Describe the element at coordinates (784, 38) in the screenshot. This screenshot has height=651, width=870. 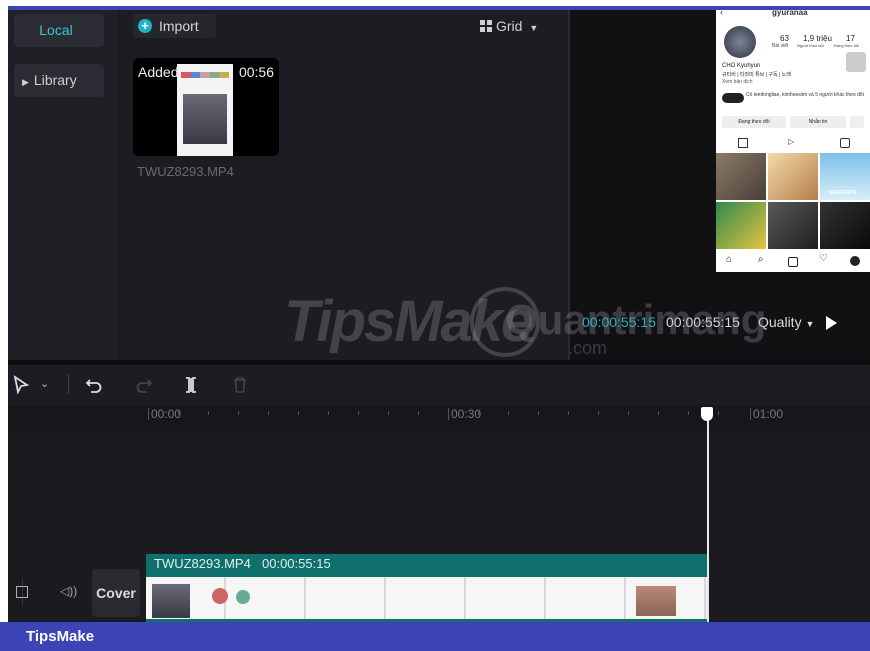
I see `posts-count: 63` at that location.